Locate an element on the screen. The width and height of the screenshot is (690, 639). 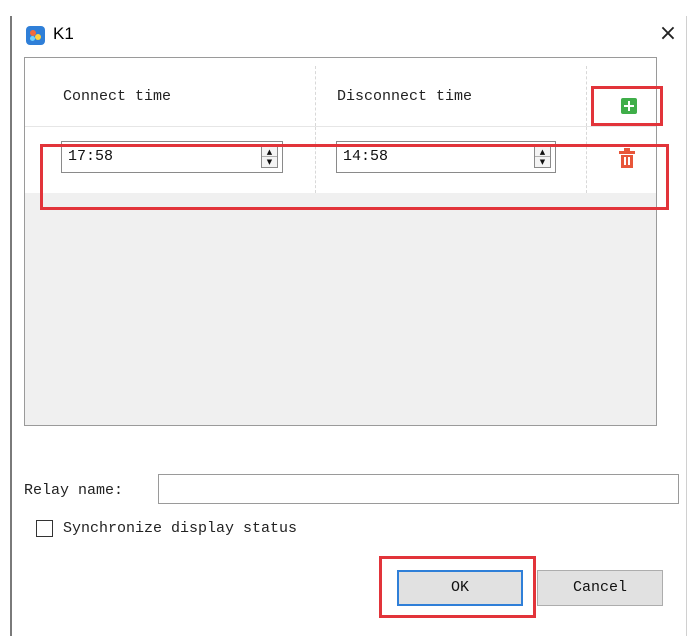
relay-name-label: Relay name: is located at coordinates (74, 490).